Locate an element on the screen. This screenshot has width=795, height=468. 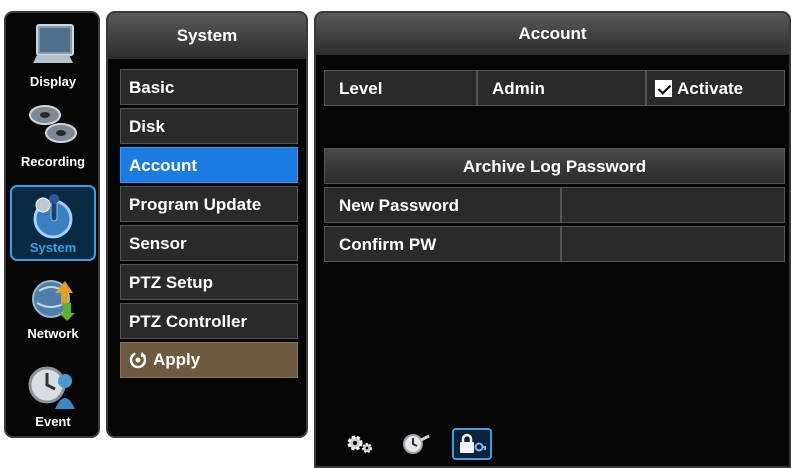
confirm-pw-label: Confirm PW is located at coordinates (442, 244).